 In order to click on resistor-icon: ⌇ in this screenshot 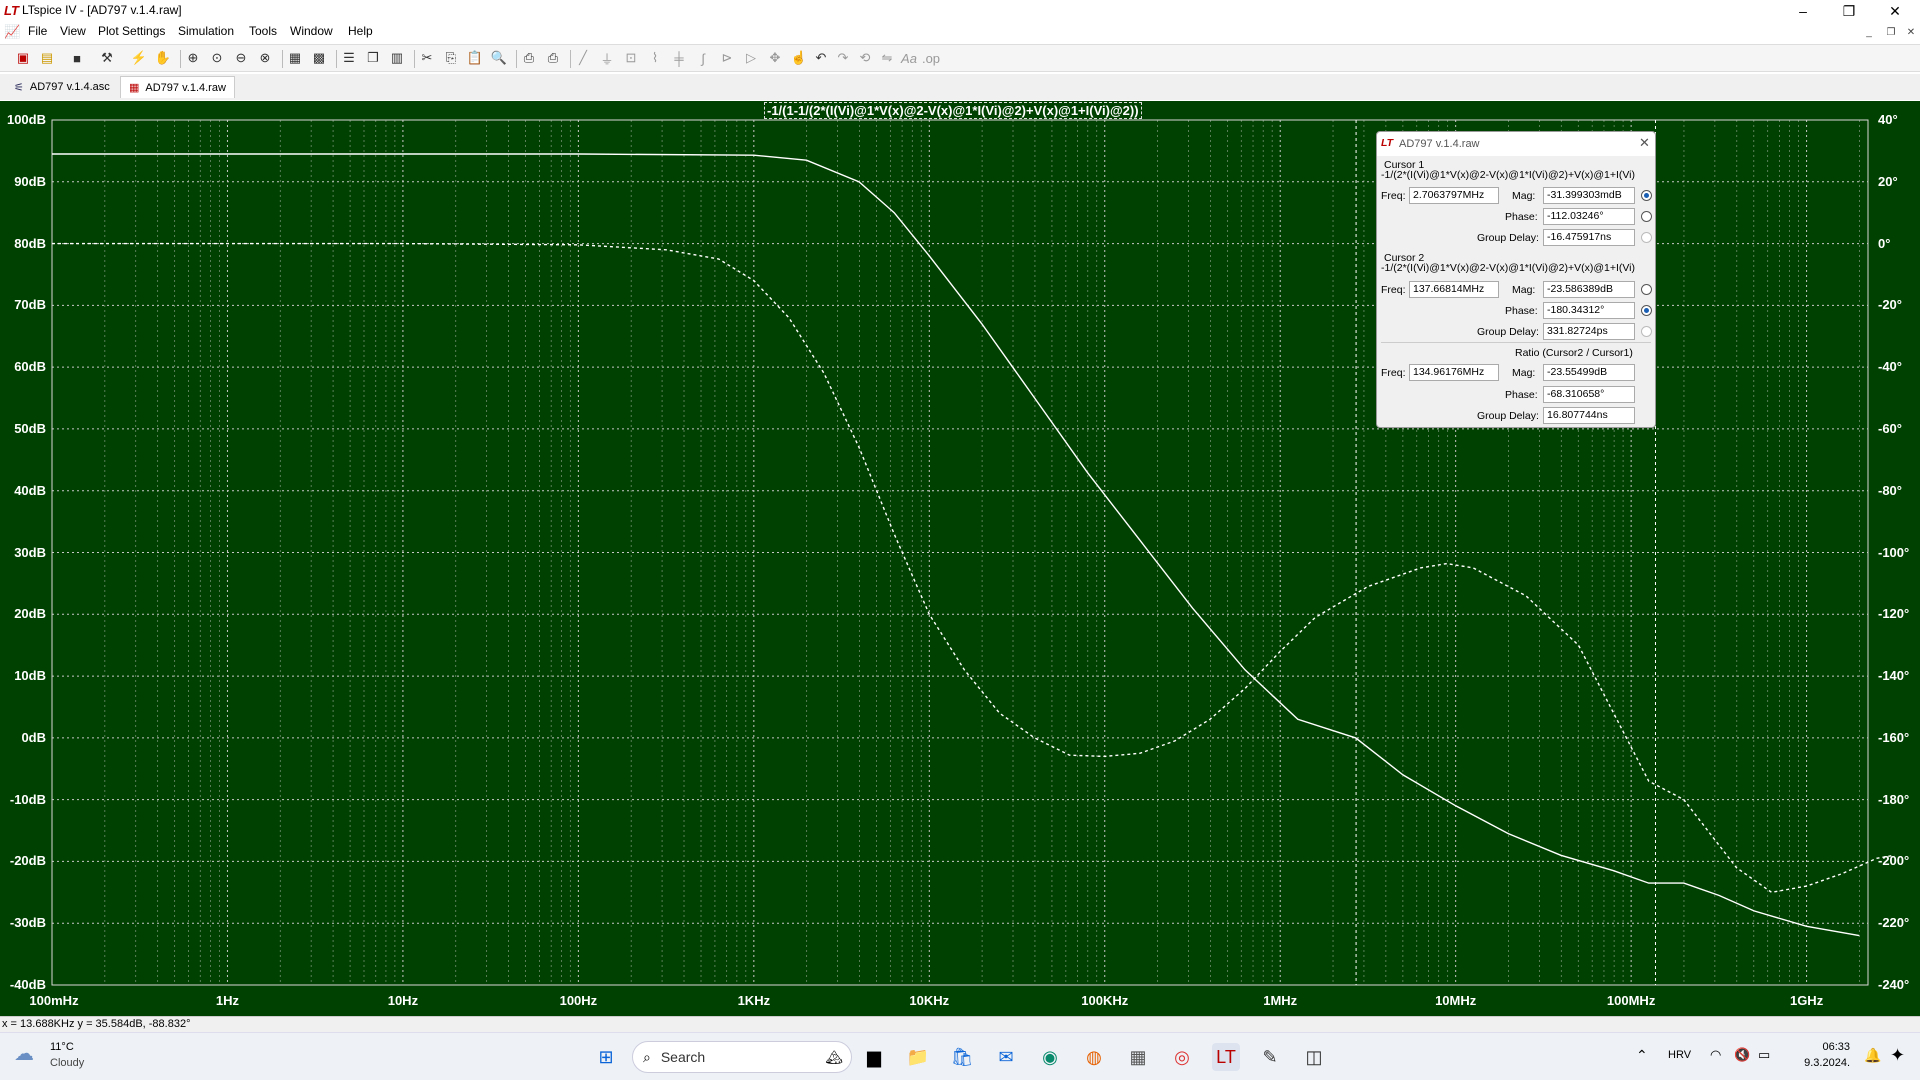, I will do `click(655, 58)`.